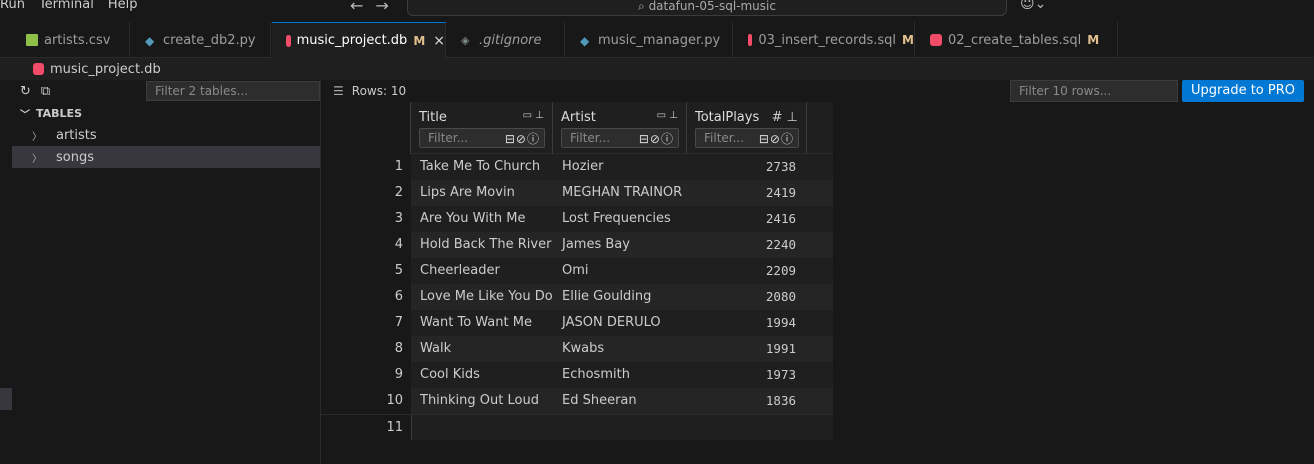  What do you see at coordinates (166, 113) in the screenshot?
I see `tables-section-header: ﹀ TABLES` at bounding box center [166, 113].